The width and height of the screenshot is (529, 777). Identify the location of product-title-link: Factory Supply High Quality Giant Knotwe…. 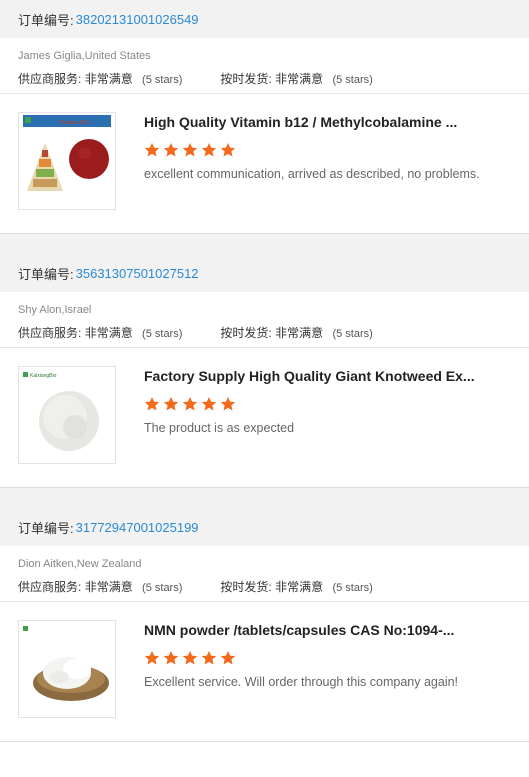
(309, 376).